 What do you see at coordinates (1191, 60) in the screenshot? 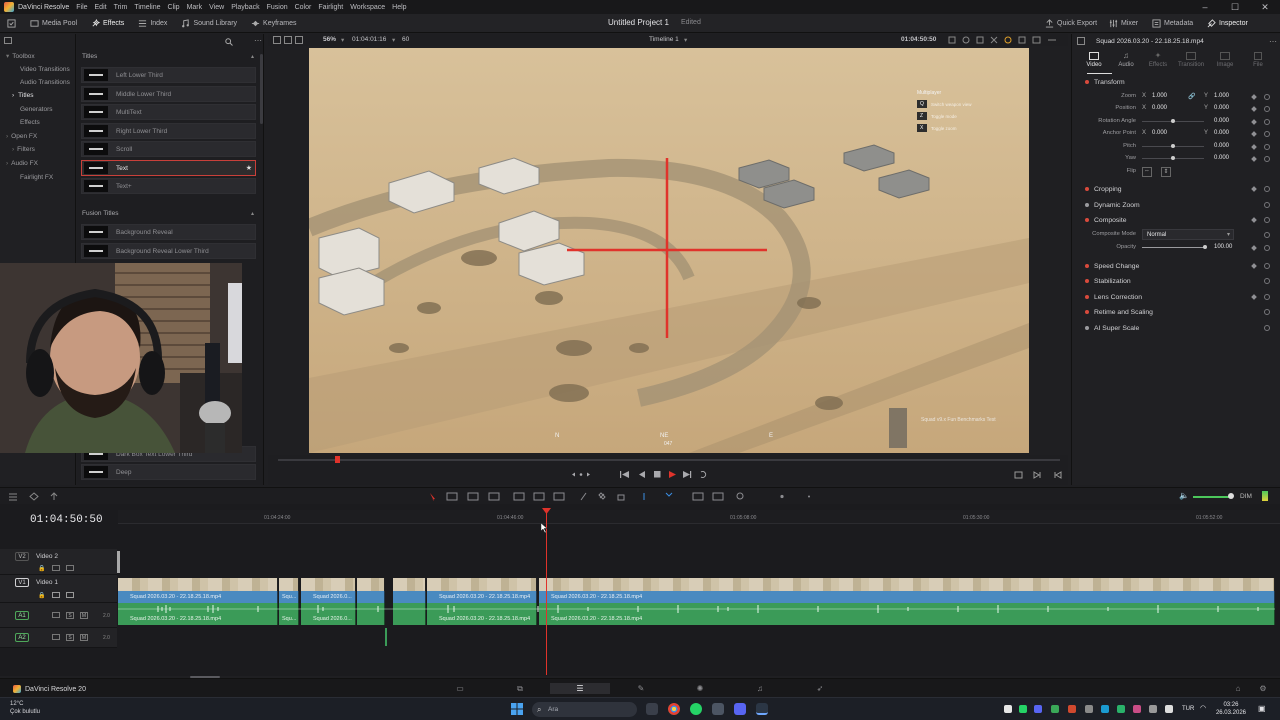
I see `tab-transition: Transition` at bounding box center [1191, 60].